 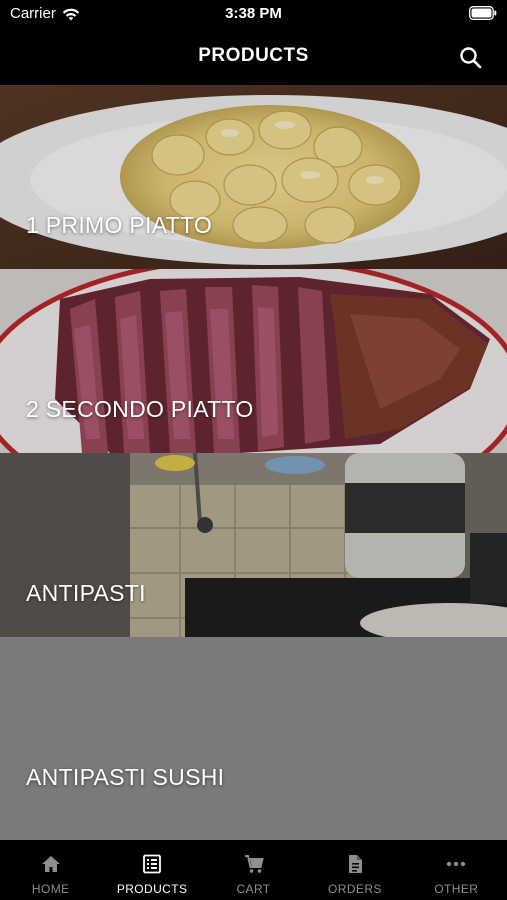 I want to click on category-label: ANTIPASTI SUSHI, so click(x=125, y=777).